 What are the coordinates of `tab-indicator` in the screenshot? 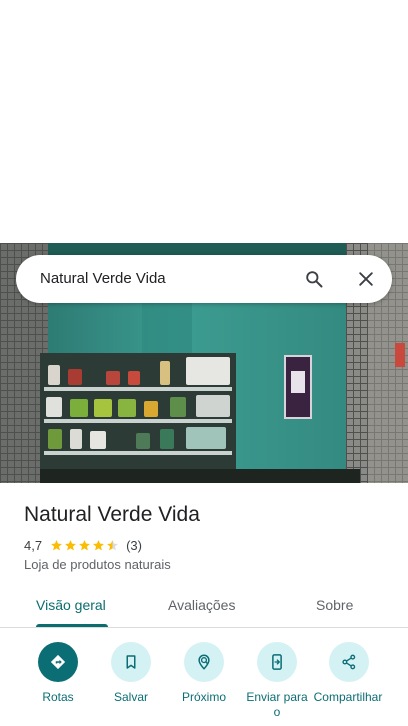 It's located at (72, 625).